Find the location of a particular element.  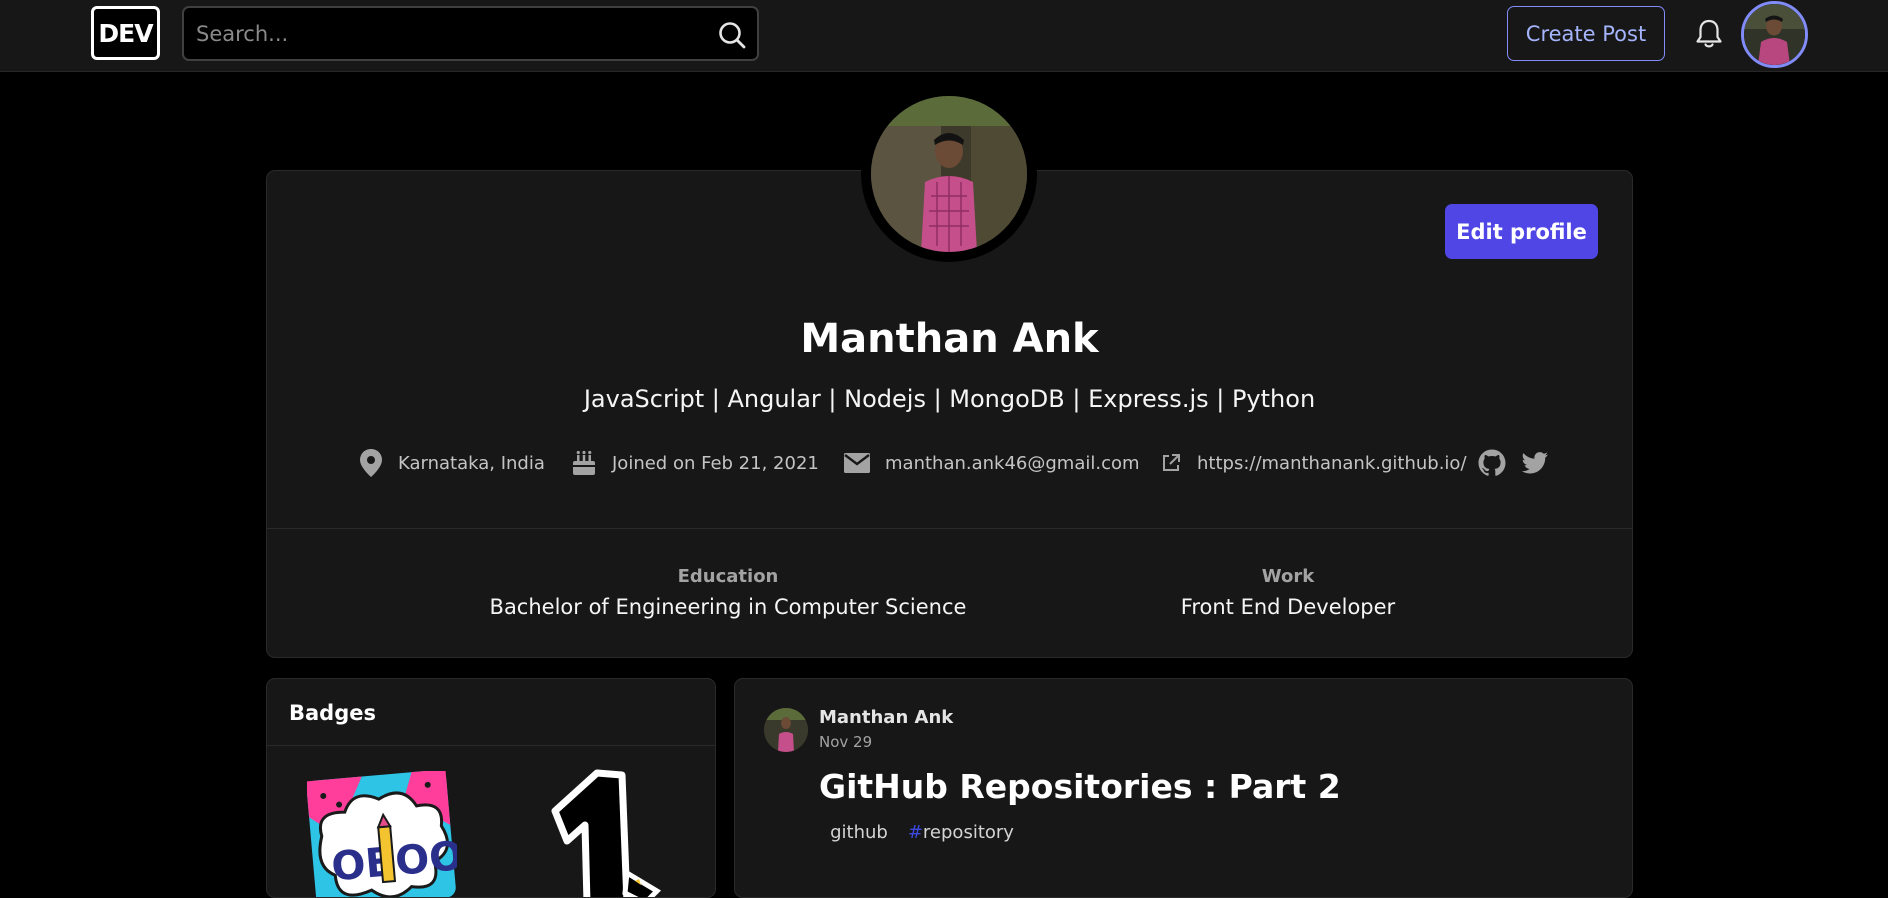

work-label: Work is located at coordinates (1288, 576).